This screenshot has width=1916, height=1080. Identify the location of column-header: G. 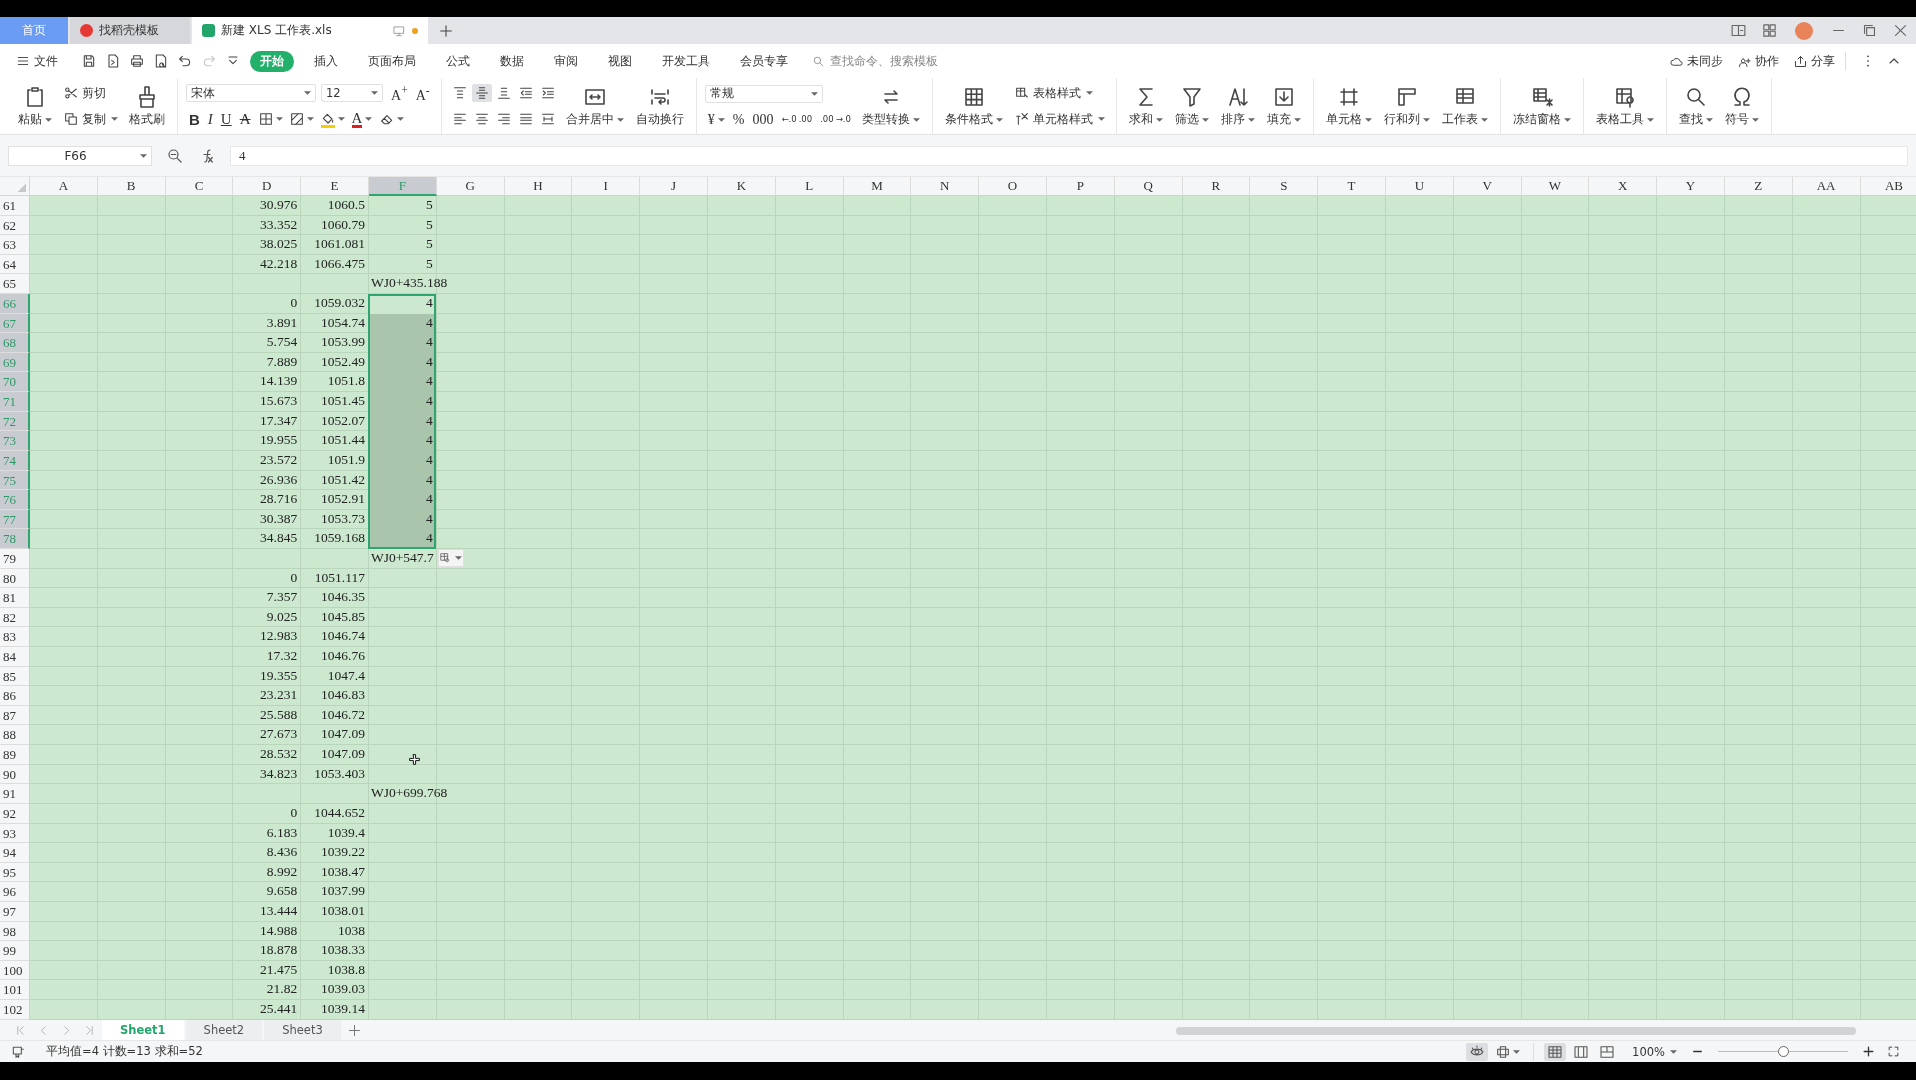
(470, 186).